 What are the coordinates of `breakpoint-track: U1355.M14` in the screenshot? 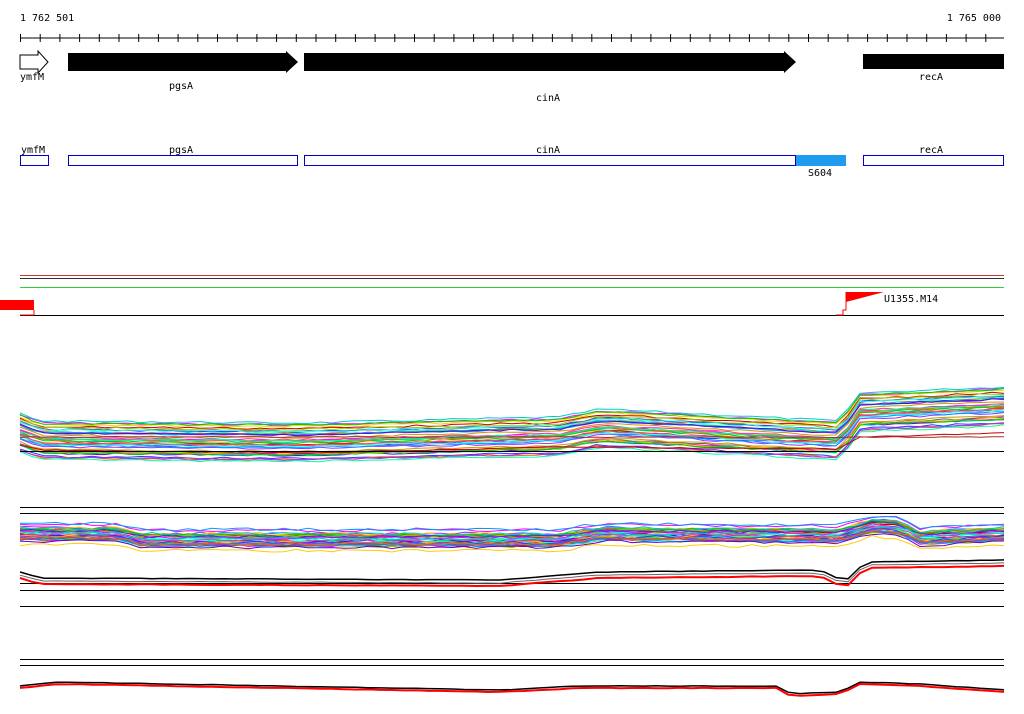 It's located at (502, 295).